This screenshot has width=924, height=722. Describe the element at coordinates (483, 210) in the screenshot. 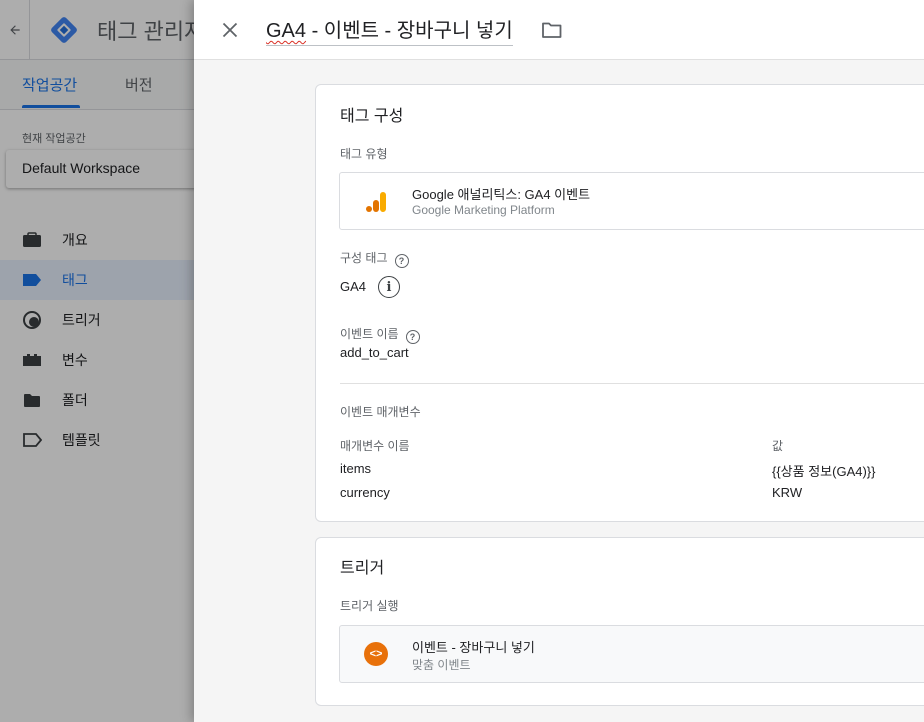

I see `tag-type-platform: Google Marketing Platform` at that location.